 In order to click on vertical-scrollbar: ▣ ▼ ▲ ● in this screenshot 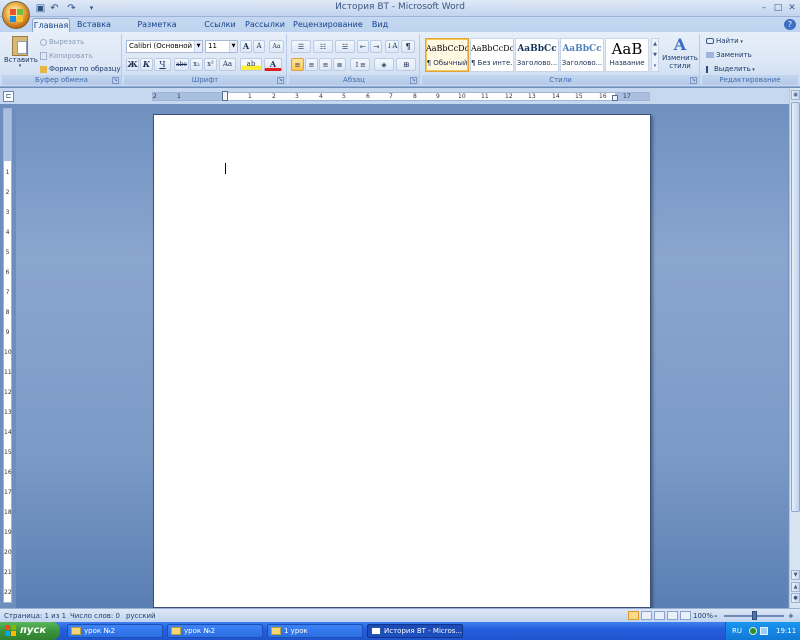, I will do `click(794, 348)`.